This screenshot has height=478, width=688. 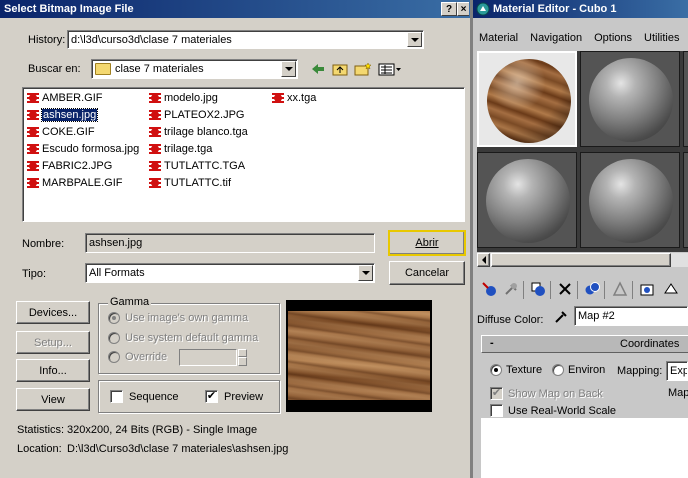 What do you see at coordinates (196, 166) in the screenshot?
I see `list-item: TUTLATTC.TGA` at bounding box center [196, 166].